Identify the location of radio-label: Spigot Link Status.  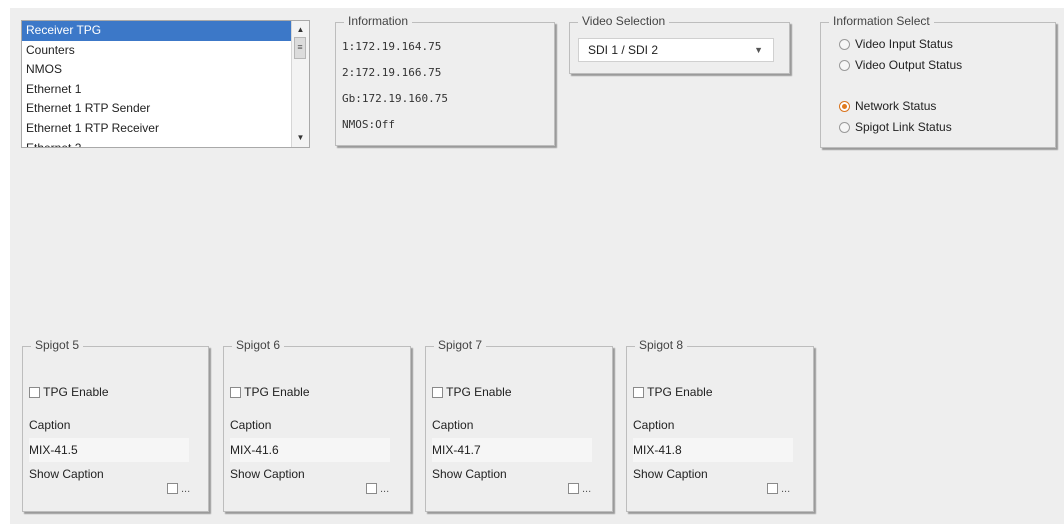
(903, 127).